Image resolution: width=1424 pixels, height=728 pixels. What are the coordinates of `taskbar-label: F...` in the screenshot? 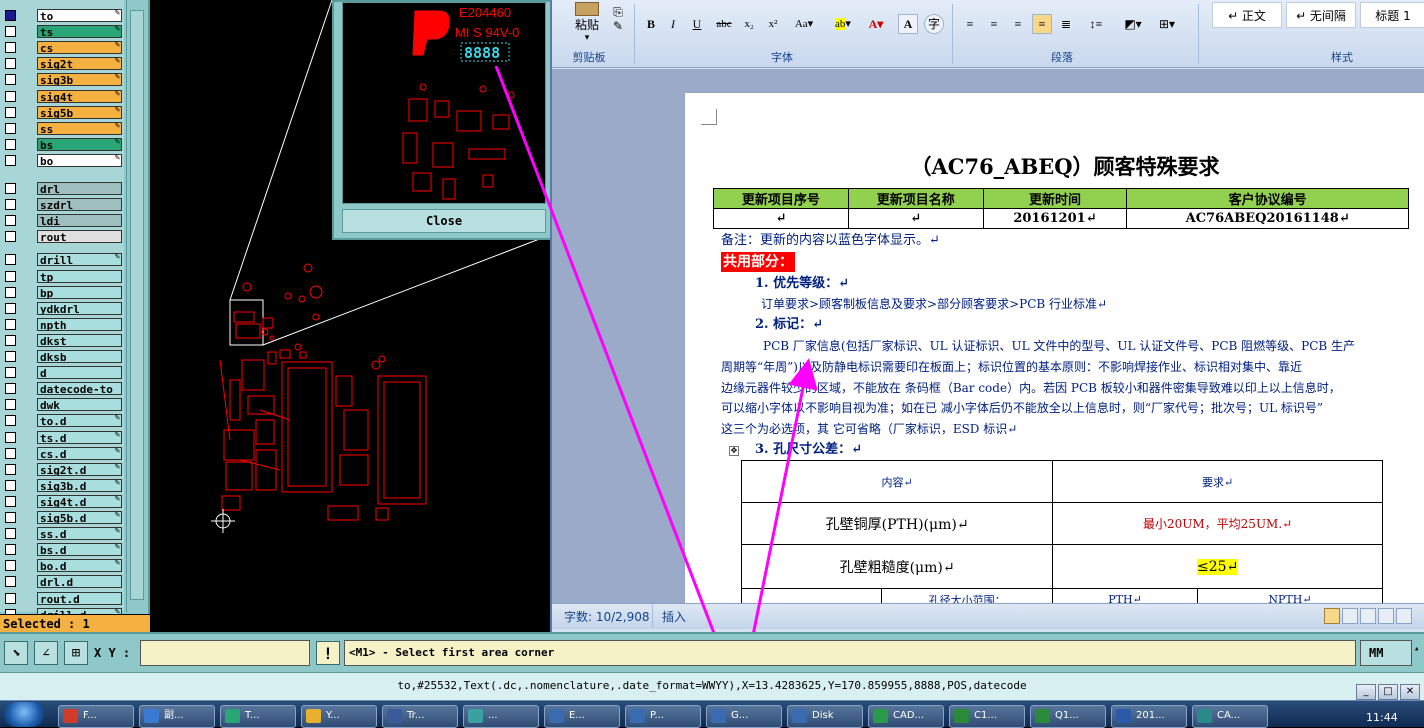 It's located at (90, 715).